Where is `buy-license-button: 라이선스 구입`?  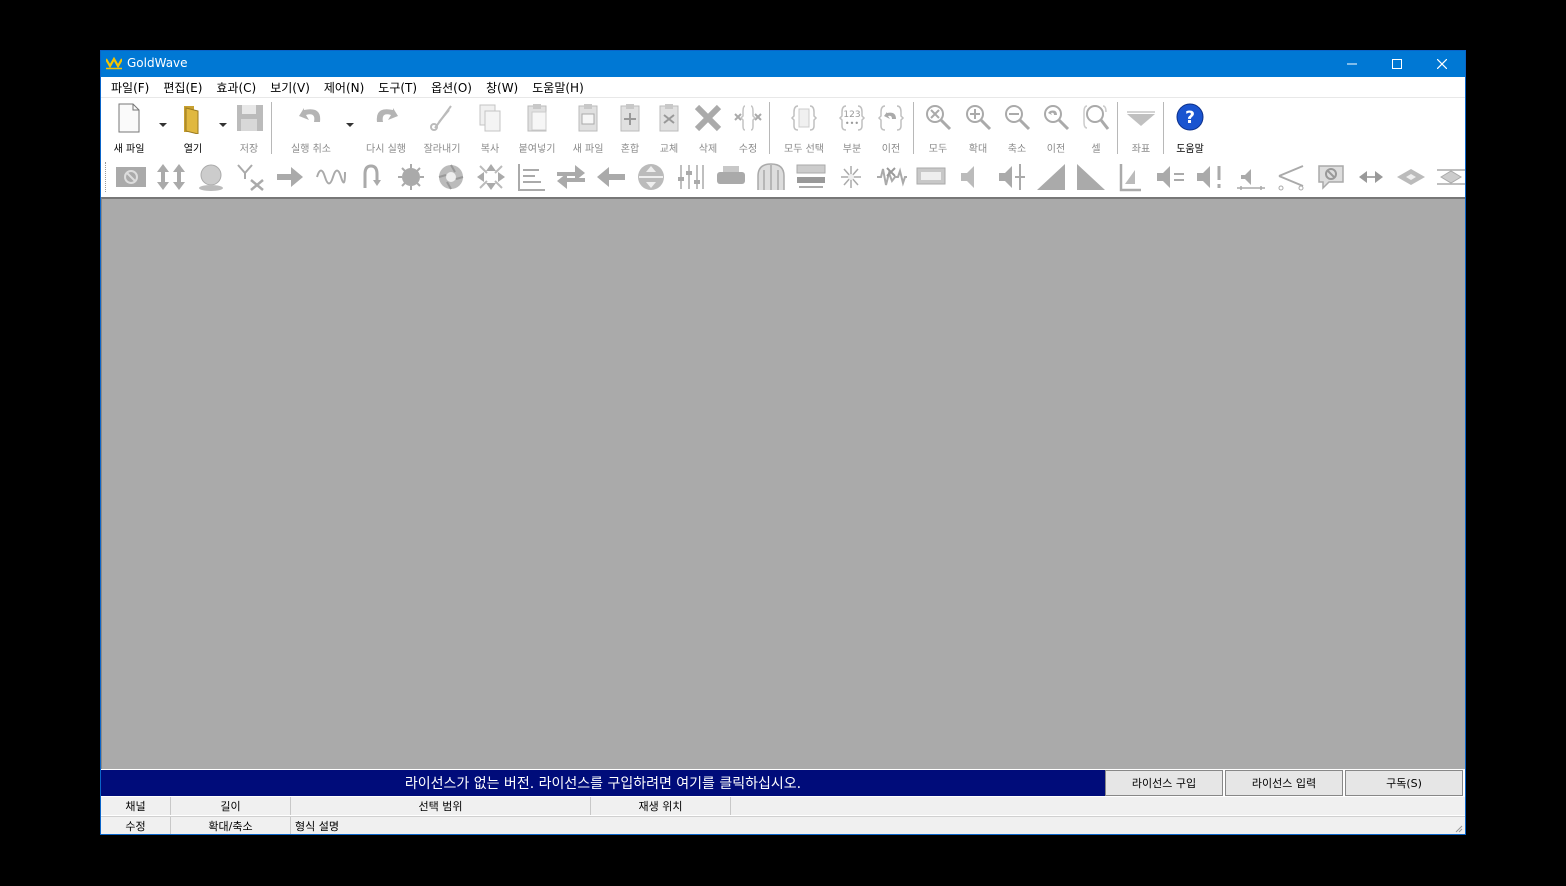
buy-license-button: 라이선스 구입 is located at coordinates (1164, 783).